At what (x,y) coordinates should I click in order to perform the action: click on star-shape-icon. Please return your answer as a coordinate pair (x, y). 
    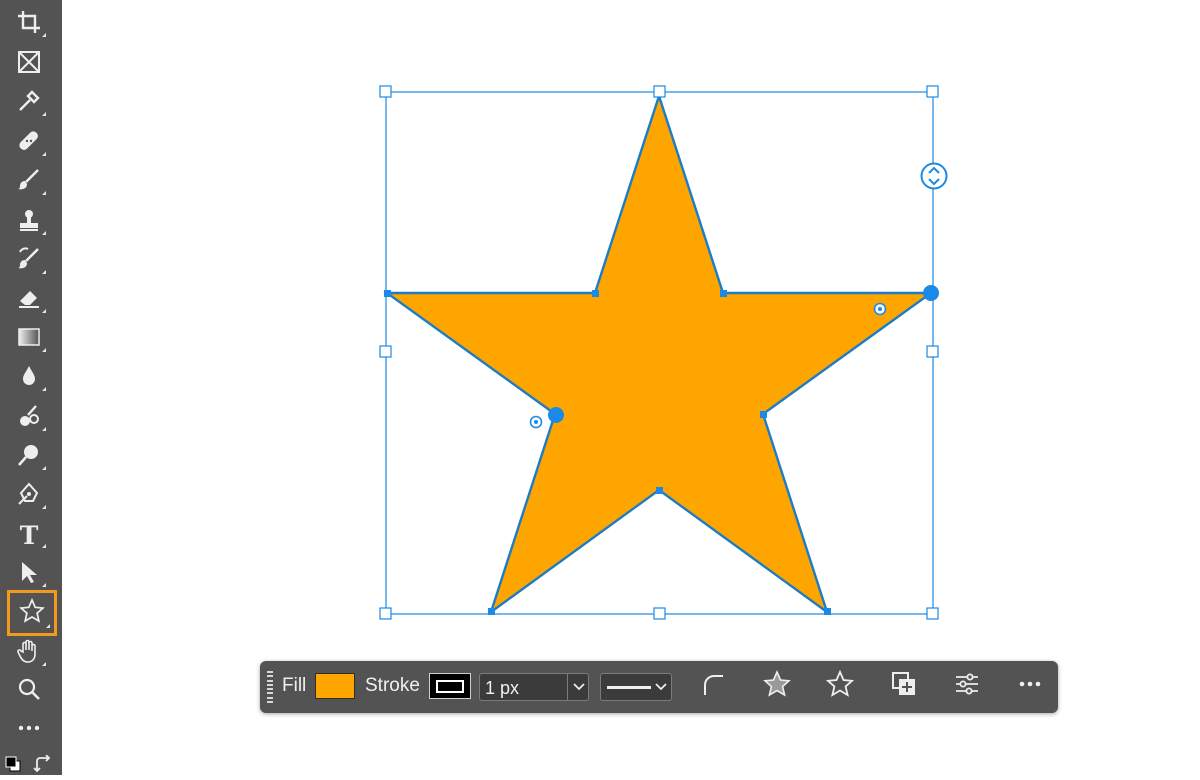
    Looking at the image, I should click on (32, 613).